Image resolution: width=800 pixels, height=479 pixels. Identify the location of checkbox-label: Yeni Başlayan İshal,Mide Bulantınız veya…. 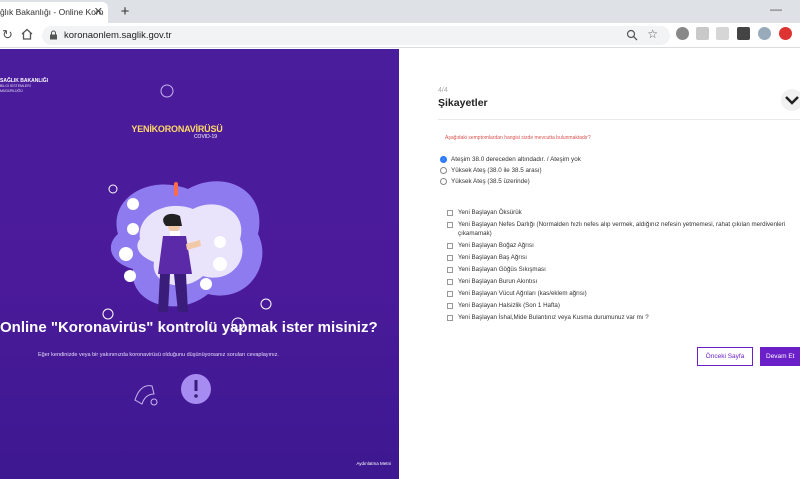
(553, 317).